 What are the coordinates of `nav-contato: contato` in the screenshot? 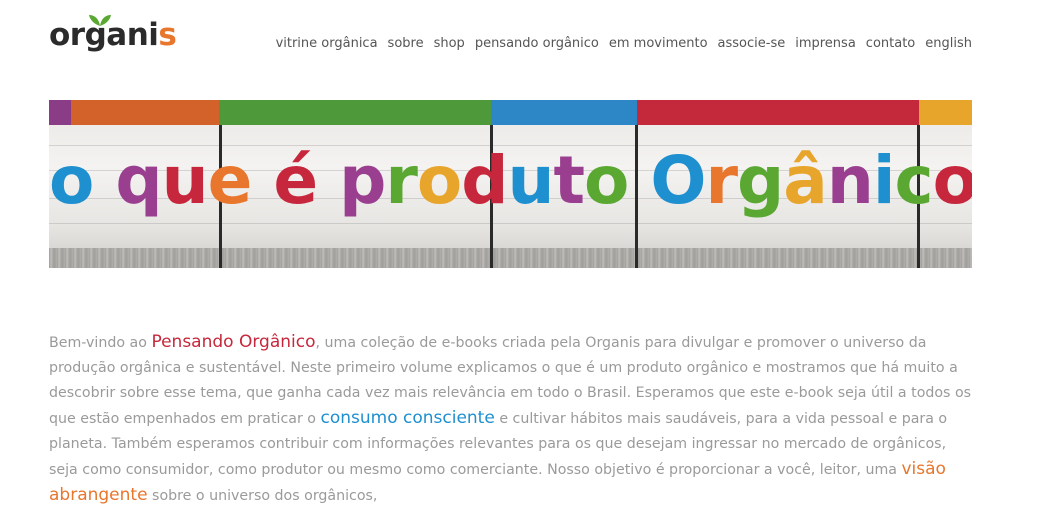 It's located at (890, 43).